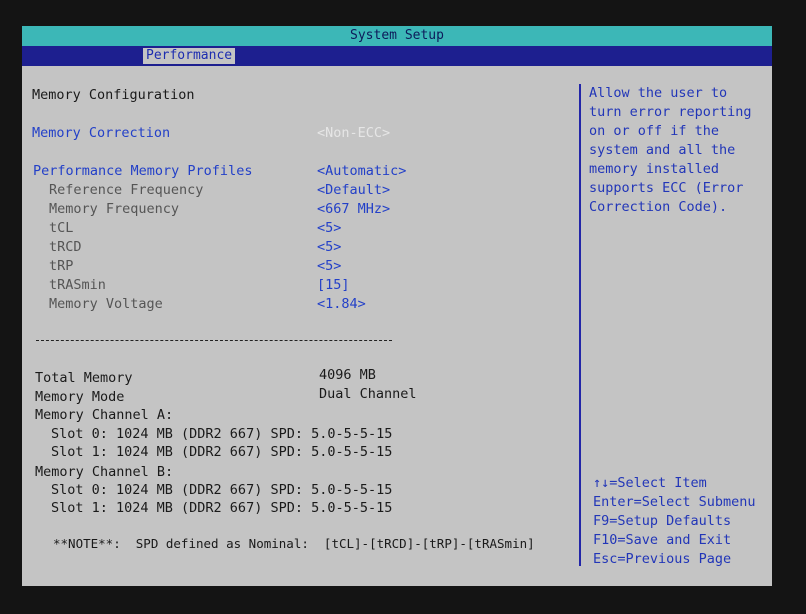  What do you see at coordinates (662, 540) in the screenshot?
I see `key-save-exit: F10=Save and Exit` at bounding box center [662, 540].